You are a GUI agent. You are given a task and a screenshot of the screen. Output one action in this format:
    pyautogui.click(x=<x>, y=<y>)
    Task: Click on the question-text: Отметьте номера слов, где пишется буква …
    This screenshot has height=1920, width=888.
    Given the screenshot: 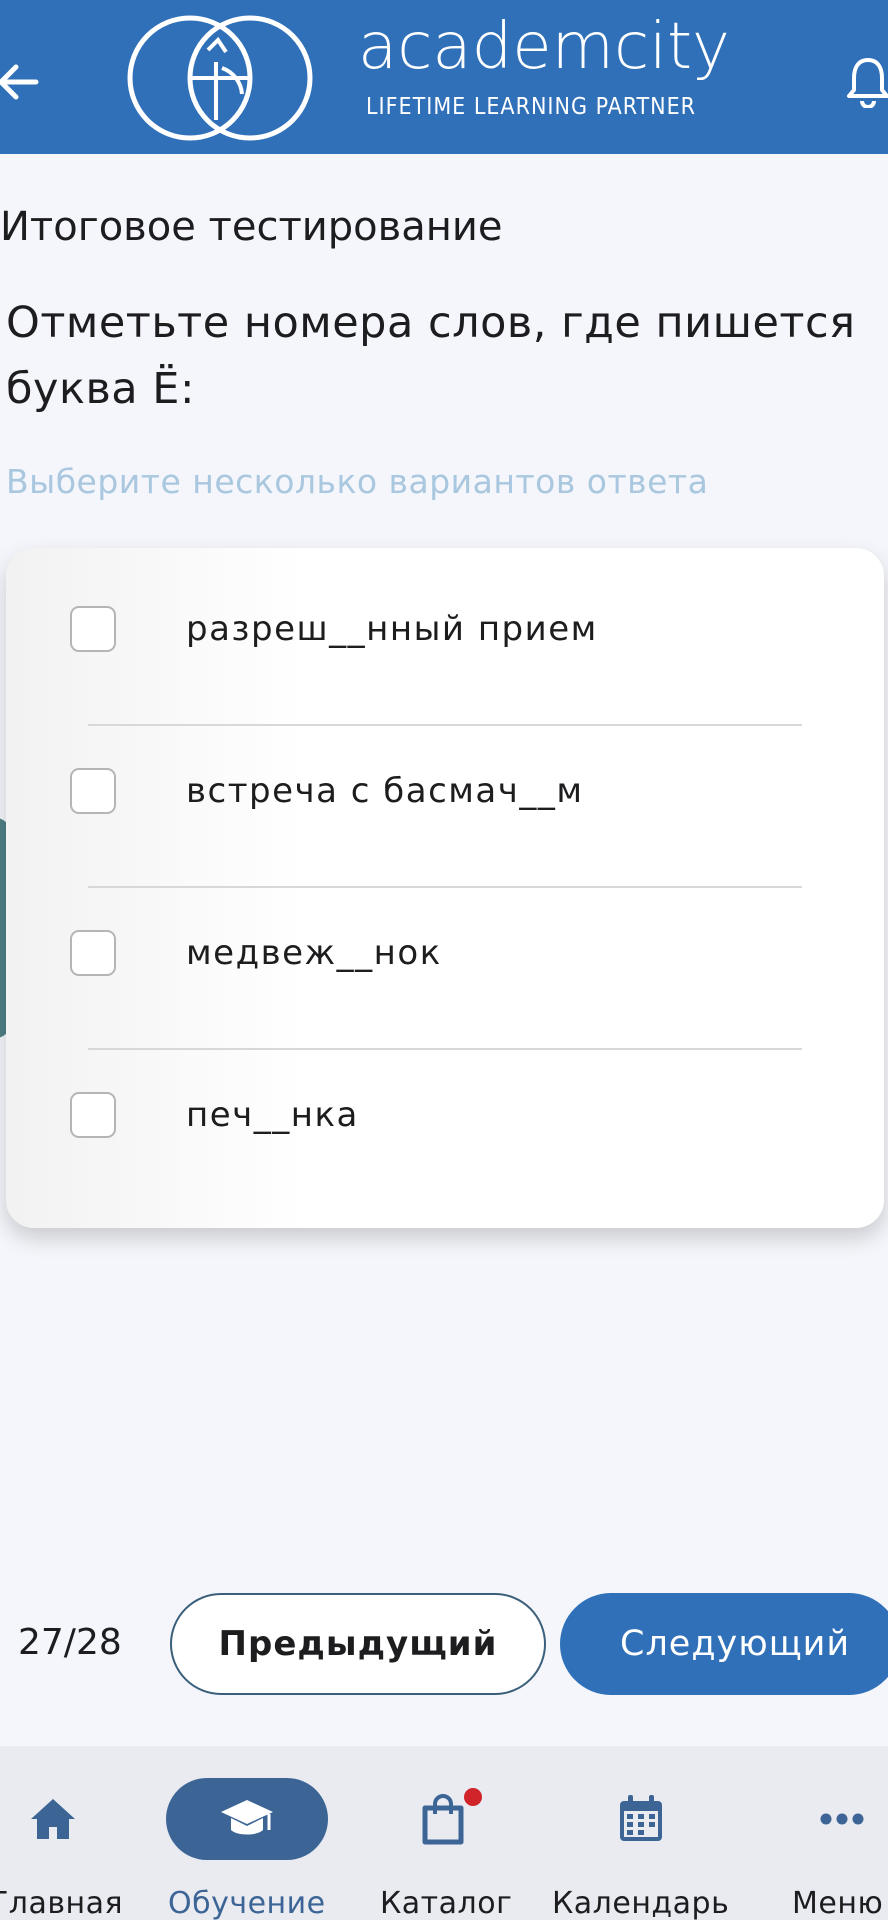 What is the action you would take?
    pyautogui.click(x=431, y=356)
    